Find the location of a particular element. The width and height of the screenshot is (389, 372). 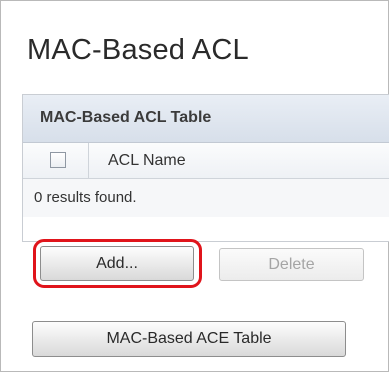

select-all-checkbox is located at coordinates (58, 160).